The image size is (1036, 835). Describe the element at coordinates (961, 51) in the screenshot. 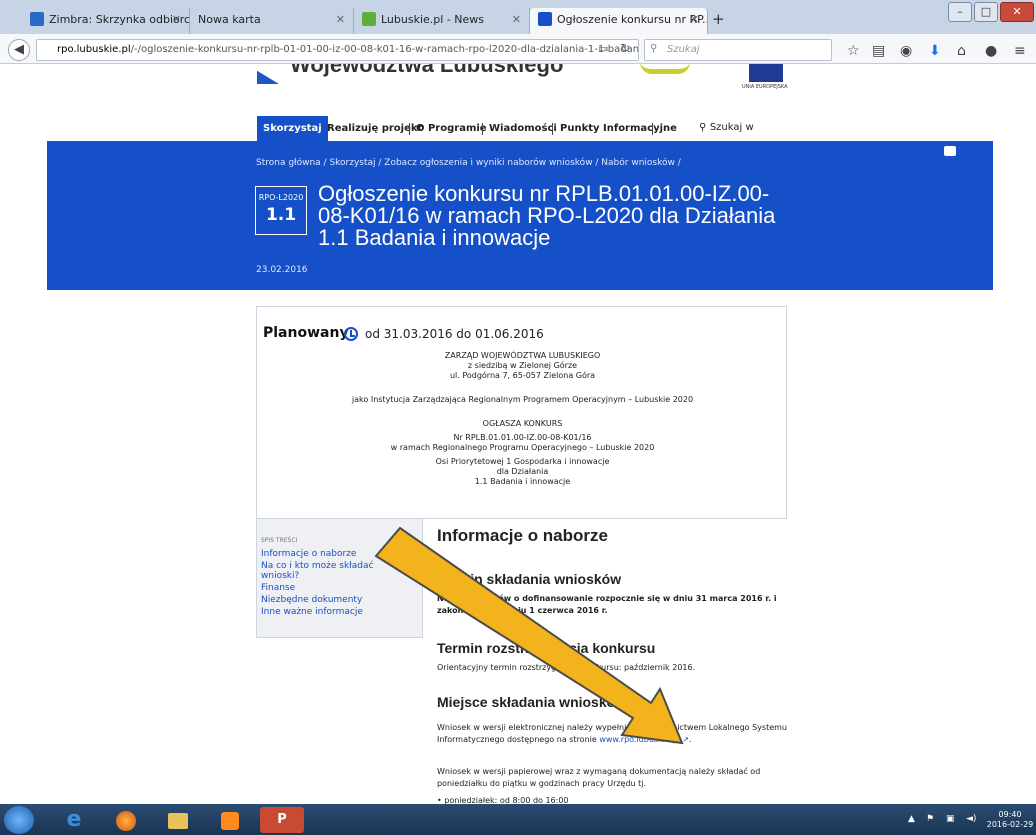

I see `home-icon: ⌂` at that location.